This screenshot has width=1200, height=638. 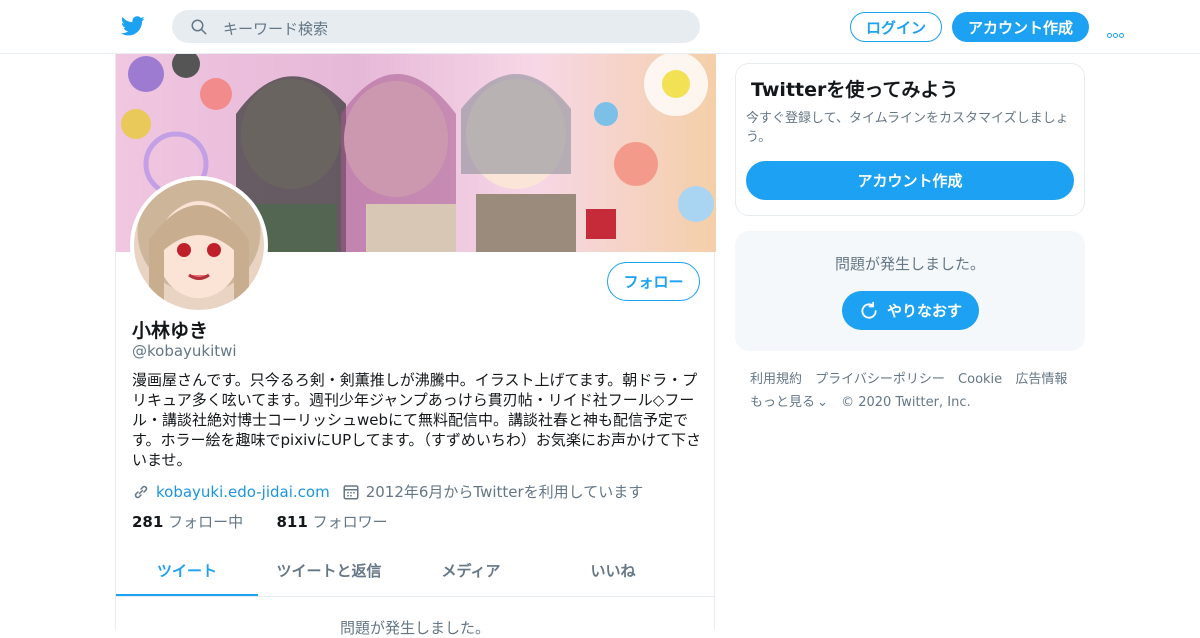 What do you see at coordinates (1116, 32) in the screenshot?
I see `more-options-icon` at bounding box center [1116, 32].